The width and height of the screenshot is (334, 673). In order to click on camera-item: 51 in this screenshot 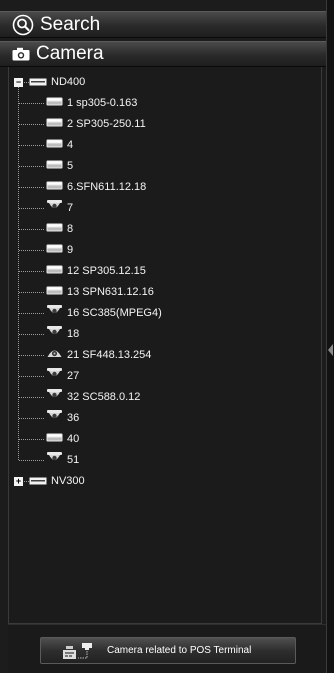, I will do `click(62, 460)`.